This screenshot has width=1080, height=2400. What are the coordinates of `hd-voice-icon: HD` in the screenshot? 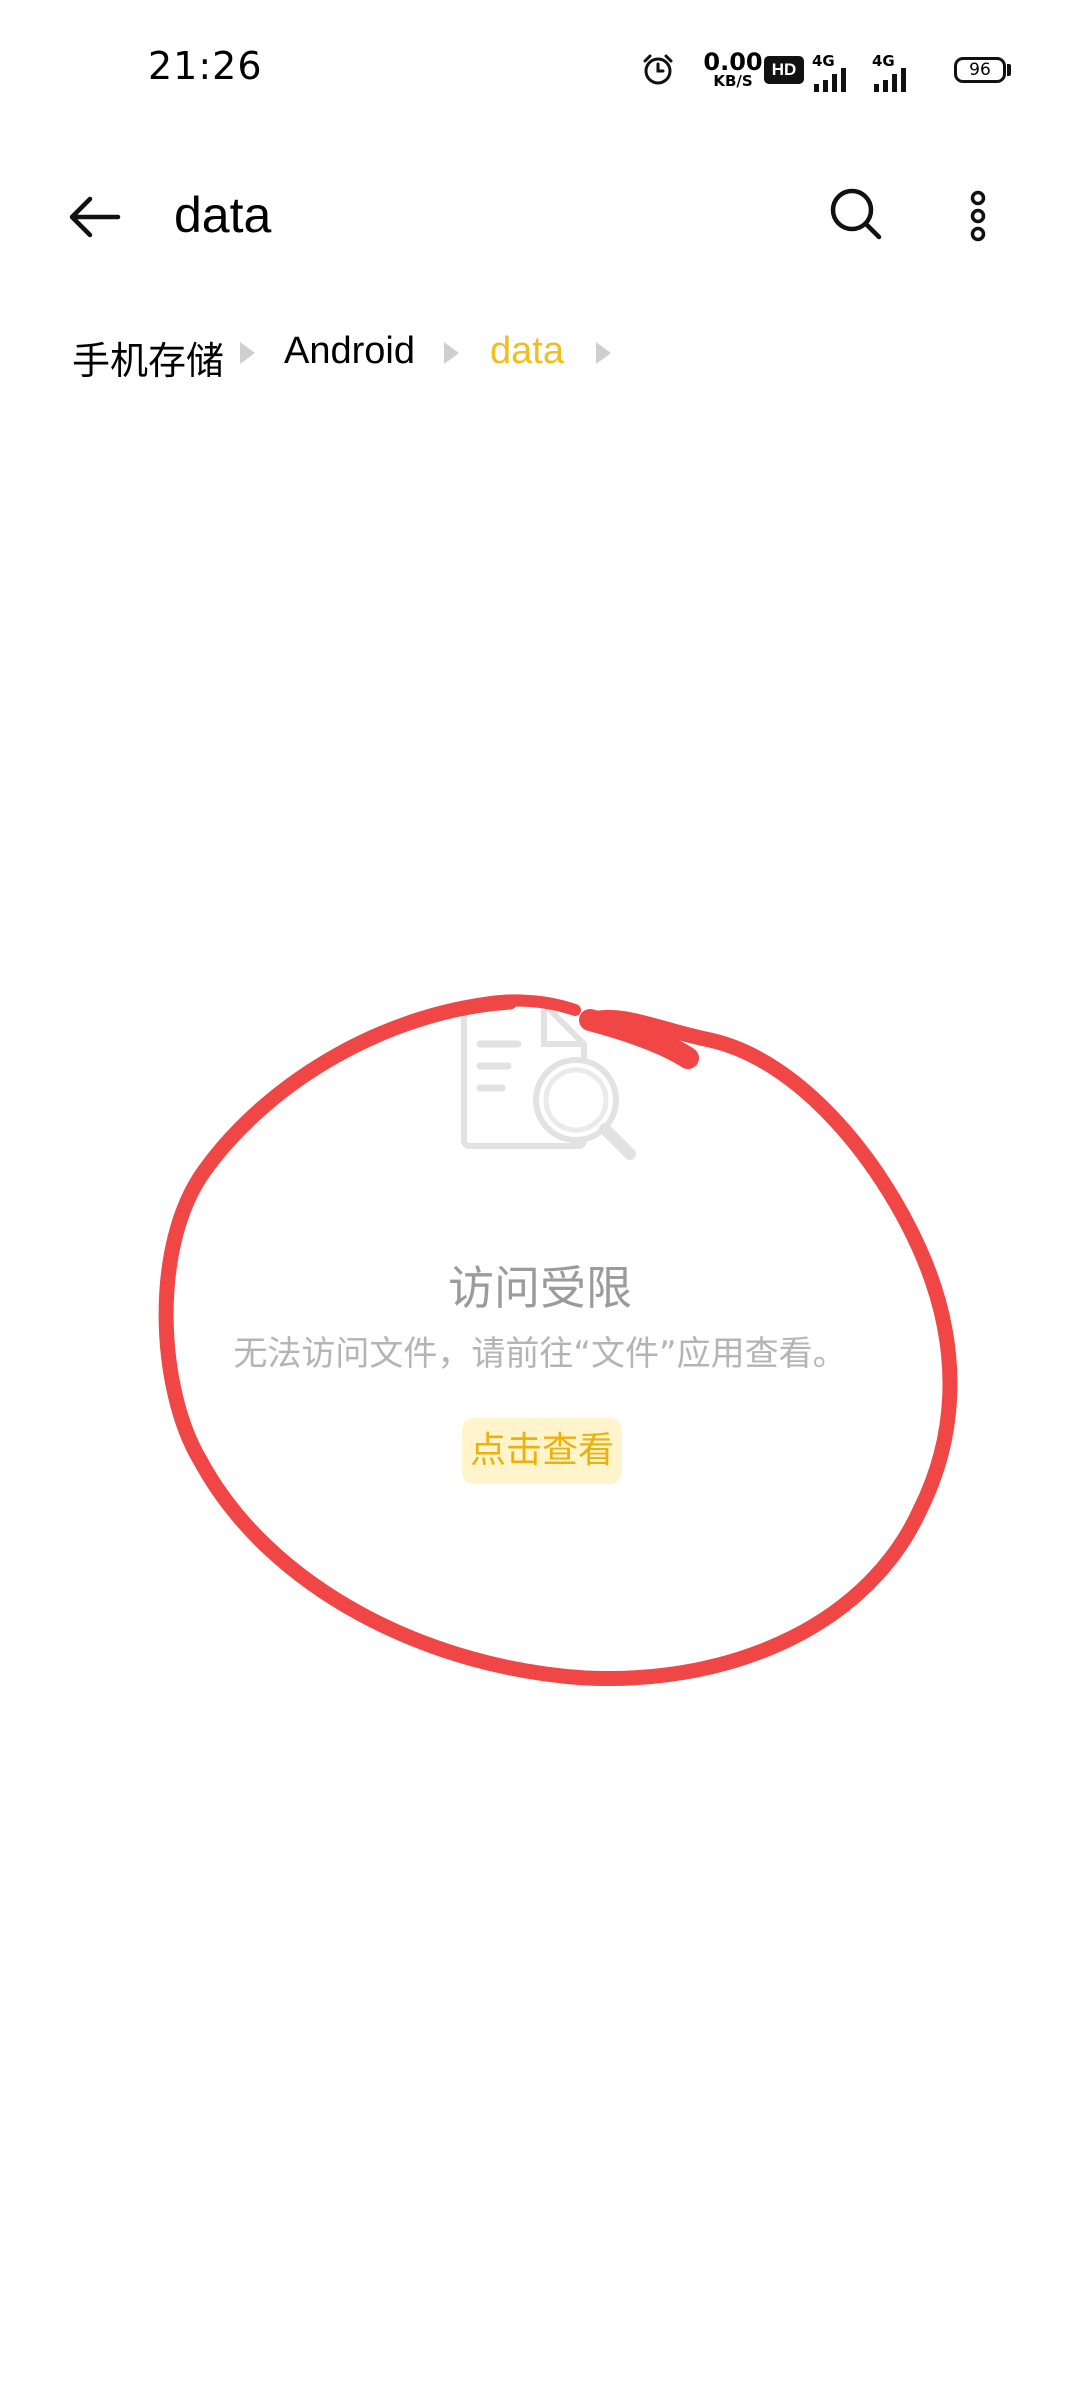 It's located at (784, 70).